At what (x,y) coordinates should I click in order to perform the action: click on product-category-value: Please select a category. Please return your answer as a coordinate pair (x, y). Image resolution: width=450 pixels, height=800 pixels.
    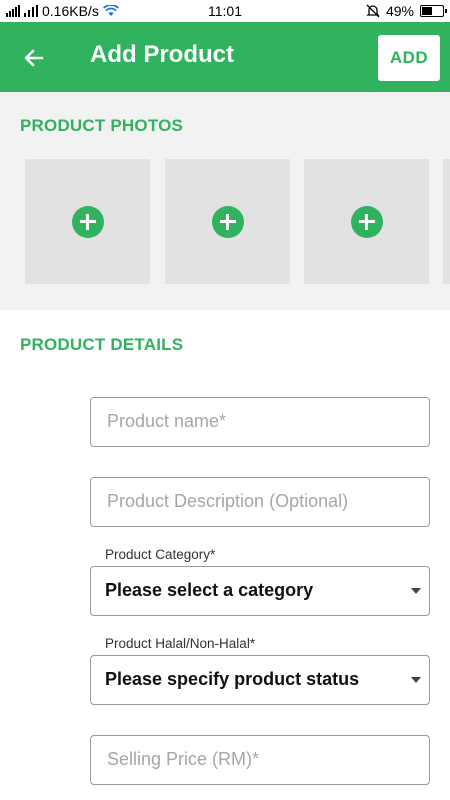
    Looking at the image, I should click on (209, 590).